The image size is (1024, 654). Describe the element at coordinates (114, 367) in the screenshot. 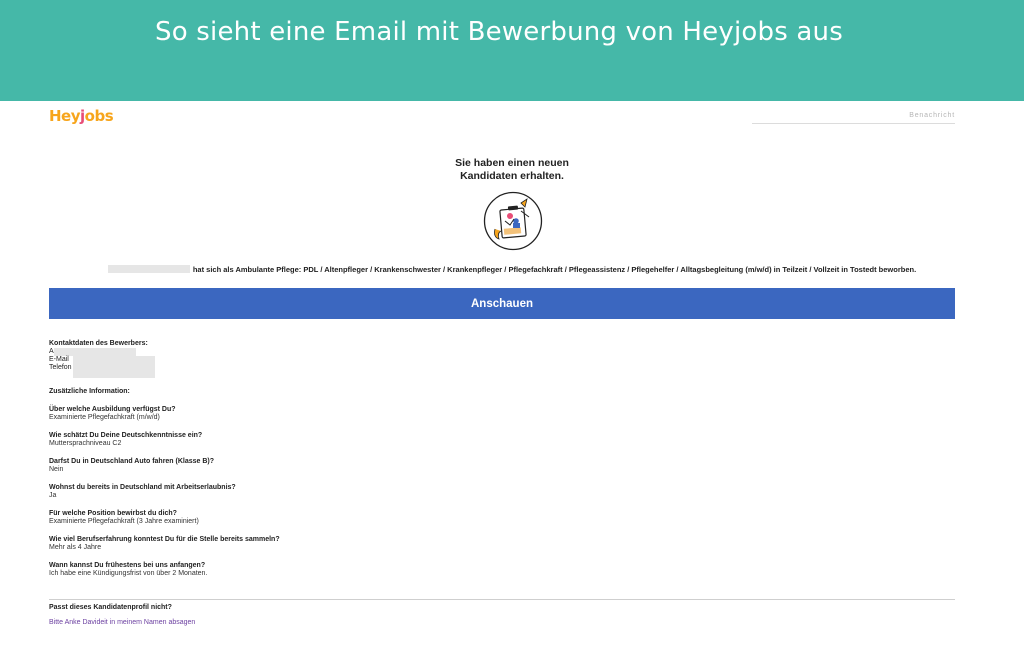

I see `redacted-contact-details` at that location.